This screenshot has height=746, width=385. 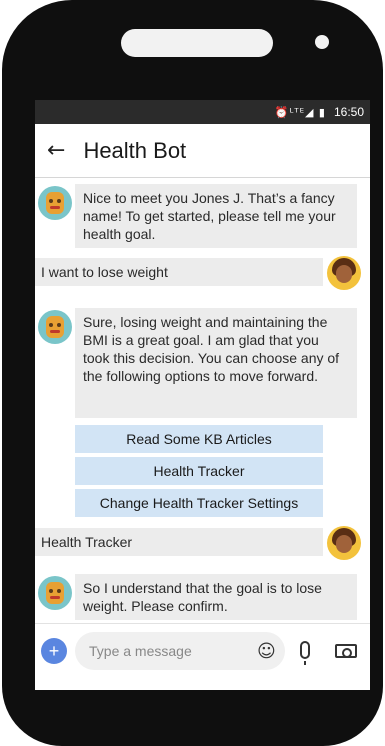 What do you see at coordinates (300, 112) in the screenshot?
I see `status-icons: ⏰ᴸᵀᴱ◢ ▮` at bounding box center [300, 112].